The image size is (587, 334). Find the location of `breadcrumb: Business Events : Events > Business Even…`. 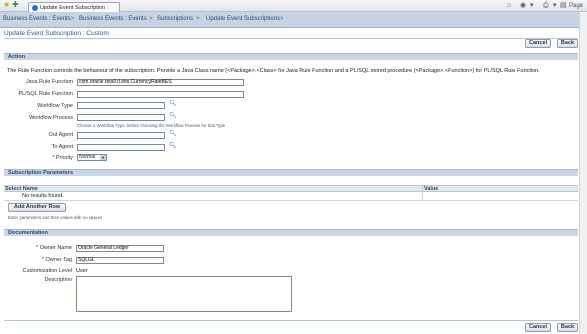

breadcrumb: Business Events : Events > Business Even… is located at coordinates (293, 20).